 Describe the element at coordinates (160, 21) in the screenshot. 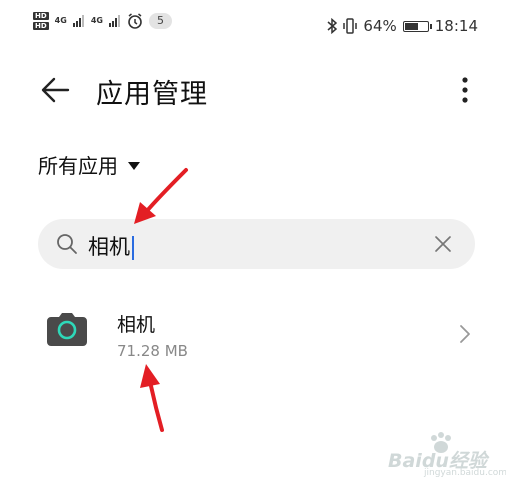

I see `notification-count-badge: 5` at that location.